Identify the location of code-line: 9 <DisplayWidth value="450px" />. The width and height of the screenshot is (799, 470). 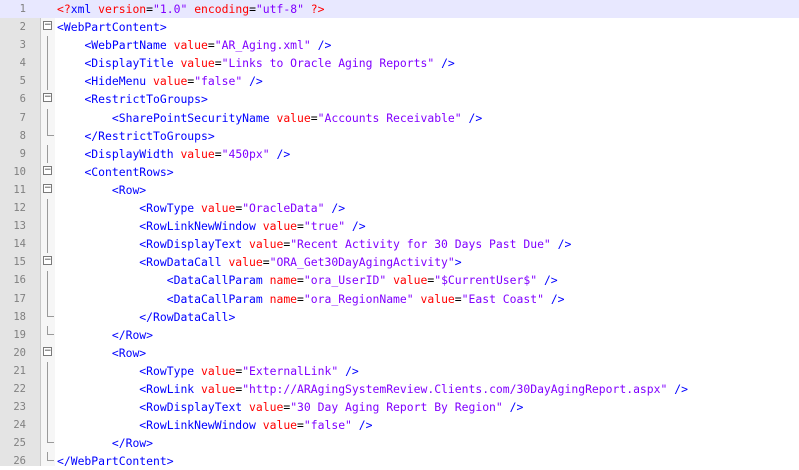
(399, 153).